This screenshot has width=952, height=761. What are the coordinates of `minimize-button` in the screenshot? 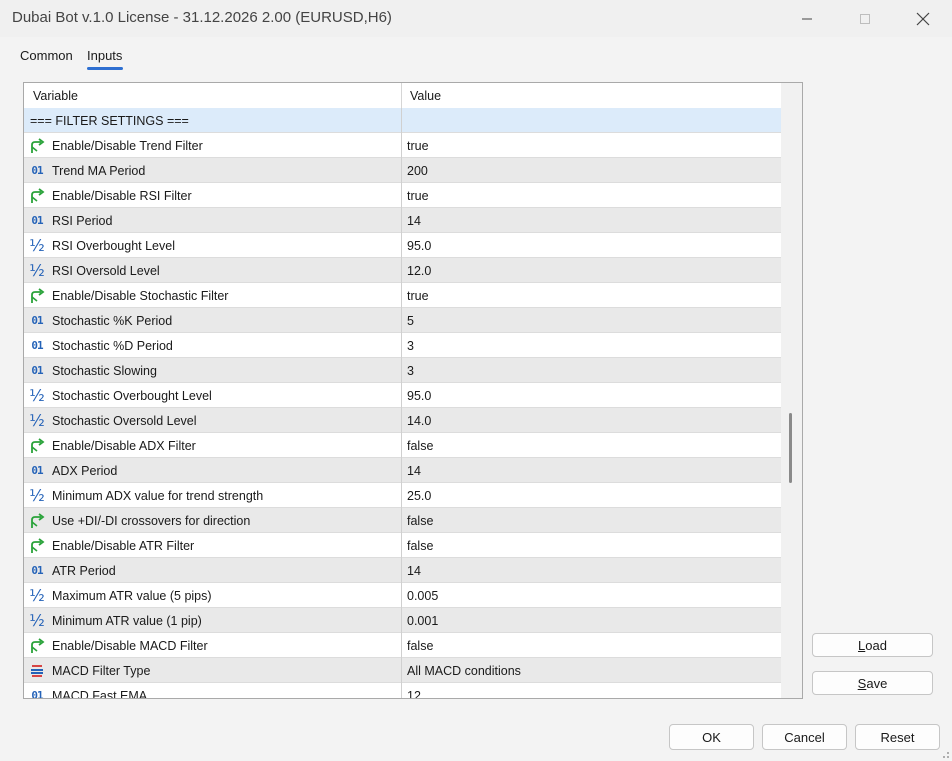 It's located at (807, 18).